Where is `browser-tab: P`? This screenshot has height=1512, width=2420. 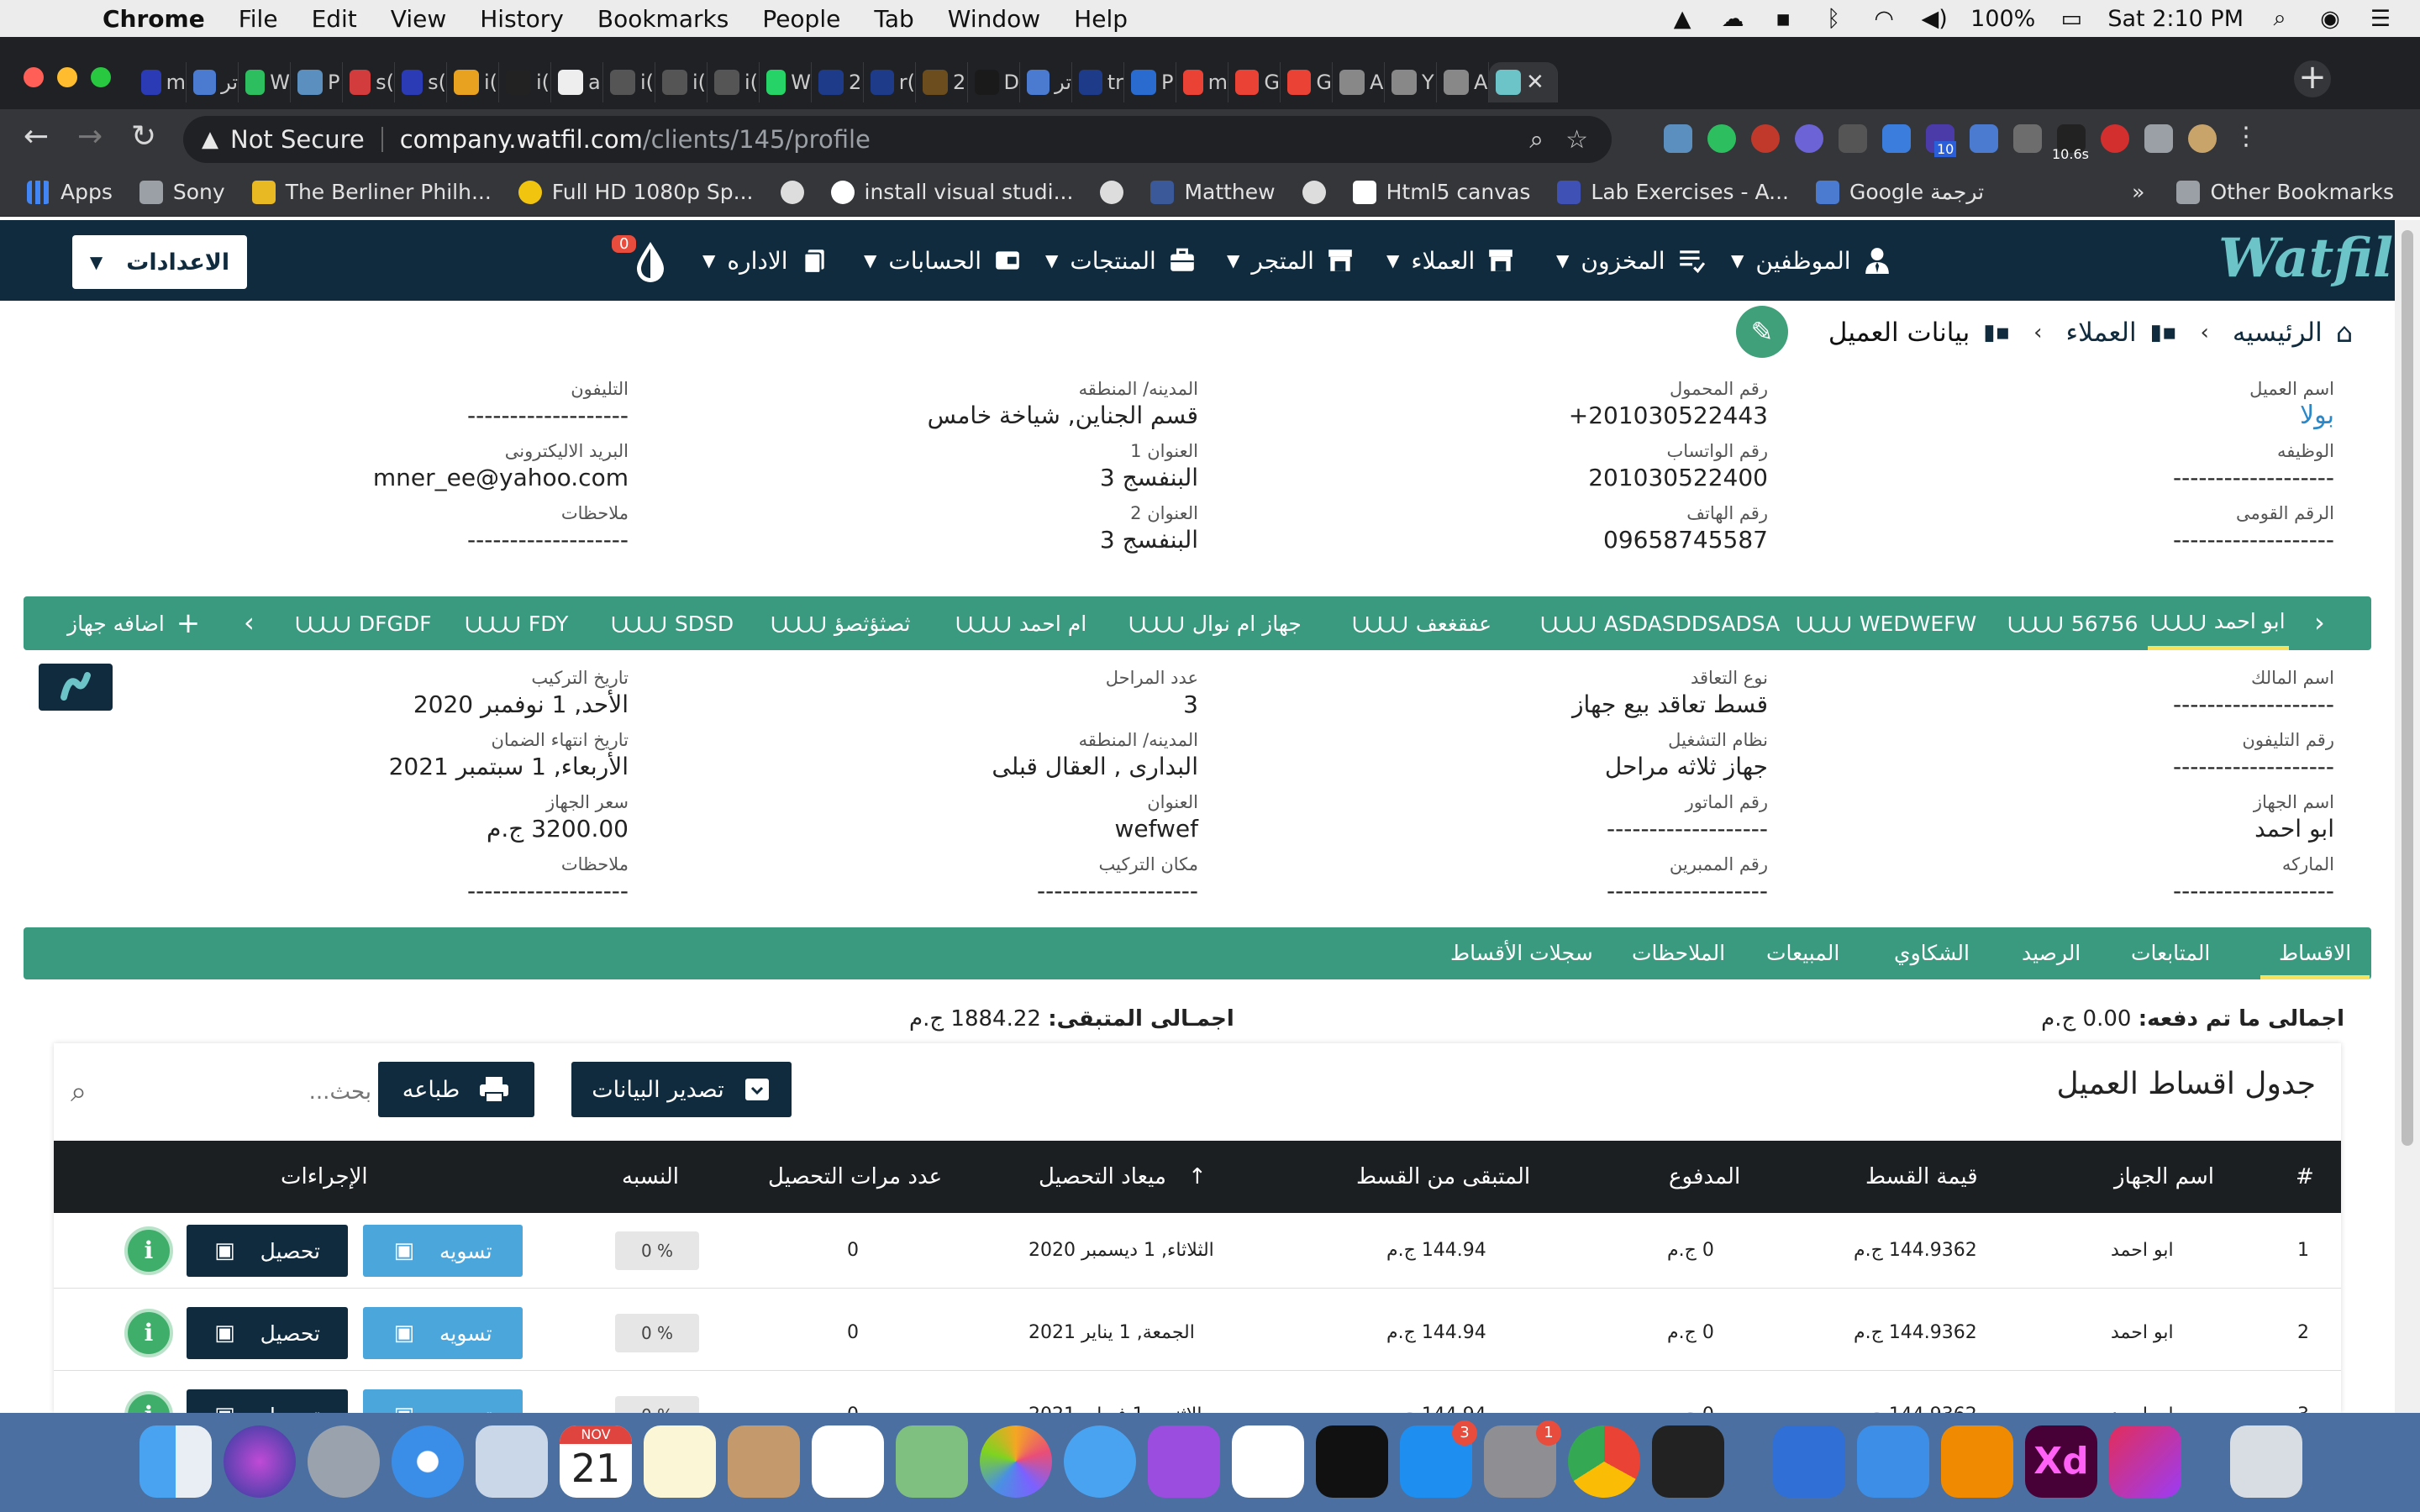 browser-tab: P is located at coordinates (1150, 82).